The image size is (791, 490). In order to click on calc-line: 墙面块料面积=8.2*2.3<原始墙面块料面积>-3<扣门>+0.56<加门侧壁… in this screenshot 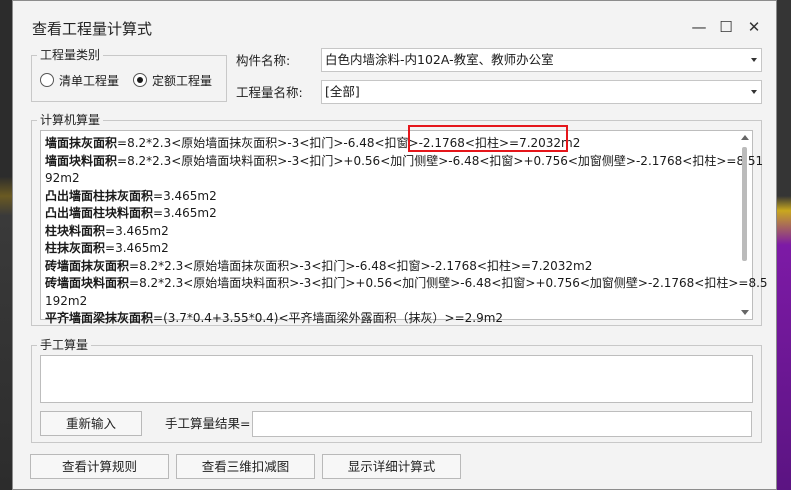, I will do `click(404, 162)`.